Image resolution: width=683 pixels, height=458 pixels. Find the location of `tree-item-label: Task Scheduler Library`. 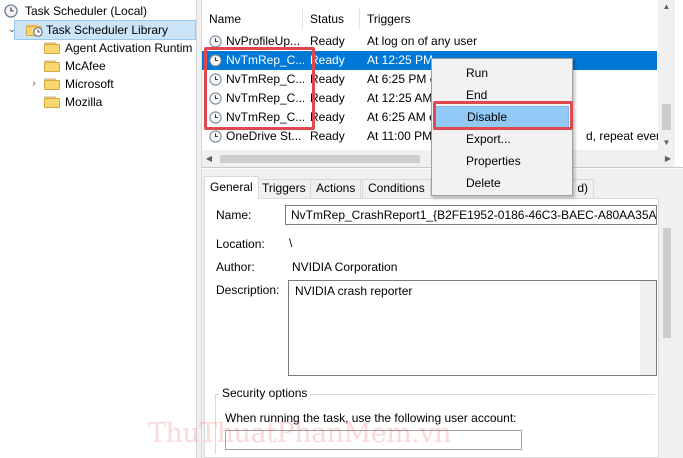

tree-item-label: Task Scheduler Library is located at coordinates (107, 30).